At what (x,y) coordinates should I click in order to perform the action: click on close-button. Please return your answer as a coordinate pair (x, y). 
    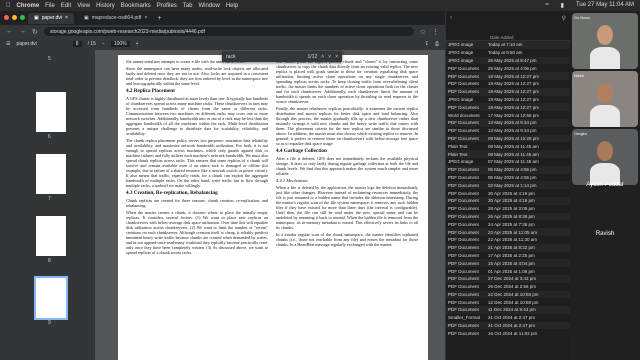
    Looking at the image, I should click on (6, 17).